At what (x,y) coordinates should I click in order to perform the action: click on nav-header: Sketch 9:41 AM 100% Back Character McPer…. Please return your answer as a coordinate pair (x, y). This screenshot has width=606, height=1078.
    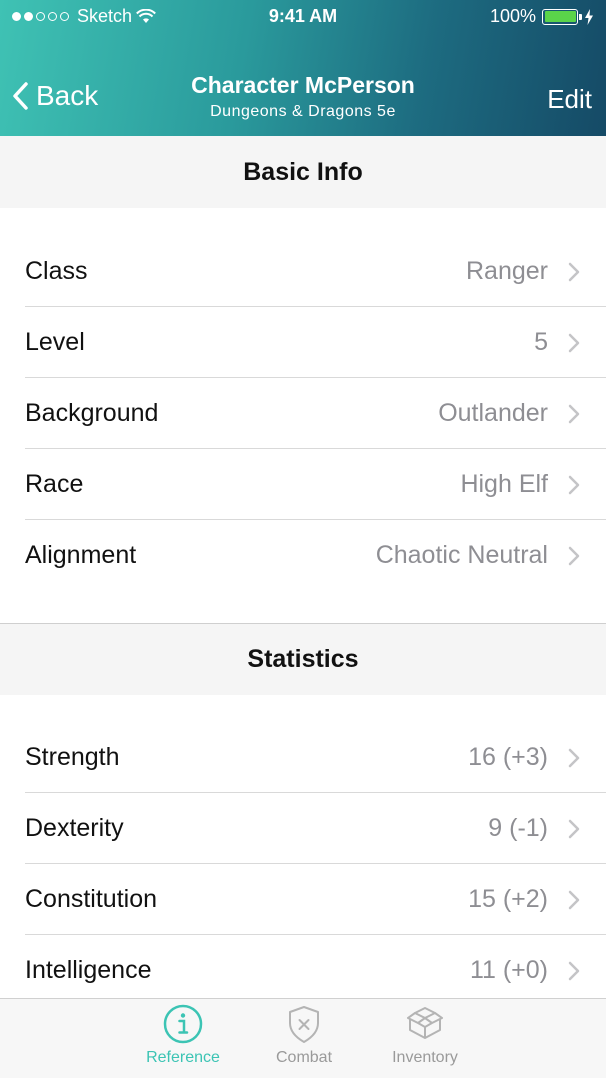
    Looking at the image, I should click on (303, 68).